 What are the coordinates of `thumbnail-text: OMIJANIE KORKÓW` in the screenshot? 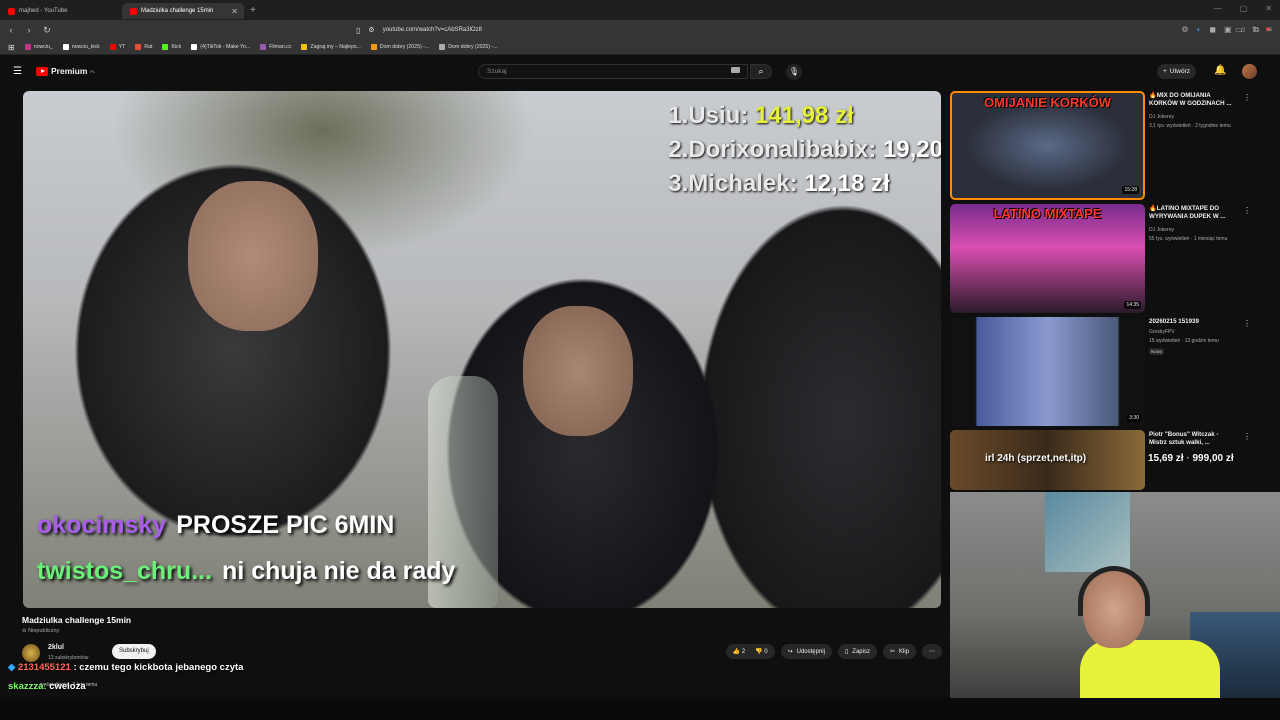 It's located at (1047, 102).